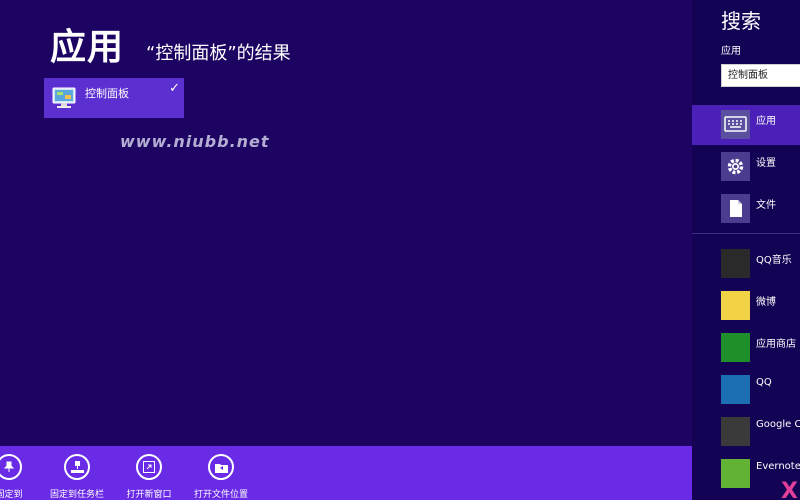  What do you see at coordinates (107, 93) in the screenshot?
I see `result-label: 控制面板` at bounding box center [107, 93].